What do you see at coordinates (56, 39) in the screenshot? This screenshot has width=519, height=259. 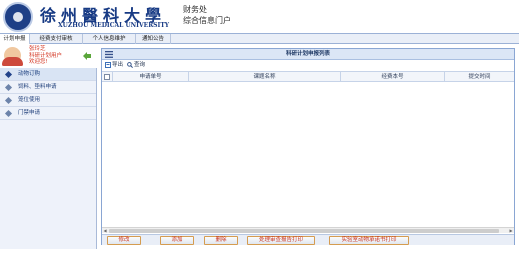 I see `tab-payment-review: 经费支付审核` at bounding box center [56, 39].